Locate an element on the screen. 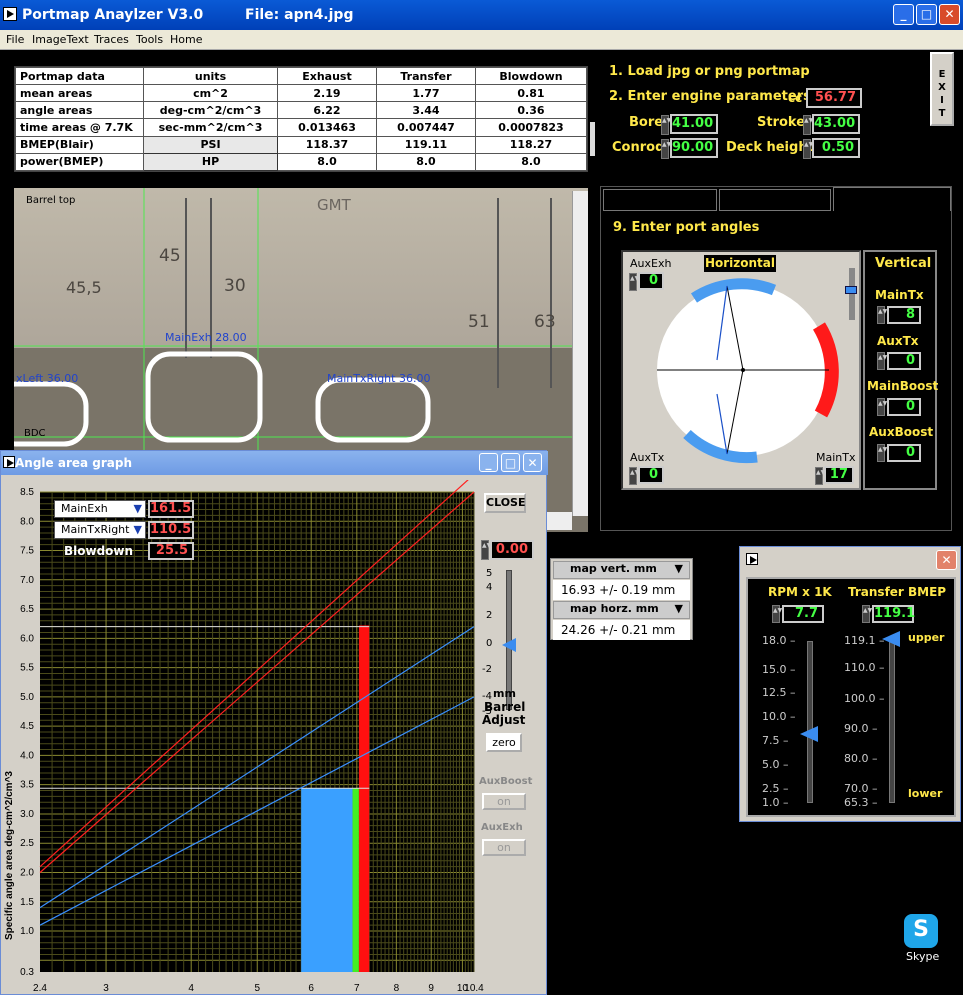 This screenshot has width=963, height=995. lower-label: lower is located at coordinates (925, 793).